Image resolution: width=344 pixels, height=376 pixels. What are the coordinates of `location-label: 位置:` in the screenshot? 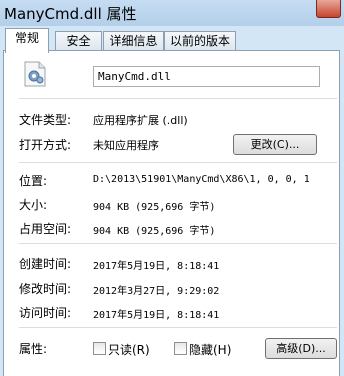 It's located at (33, 181).